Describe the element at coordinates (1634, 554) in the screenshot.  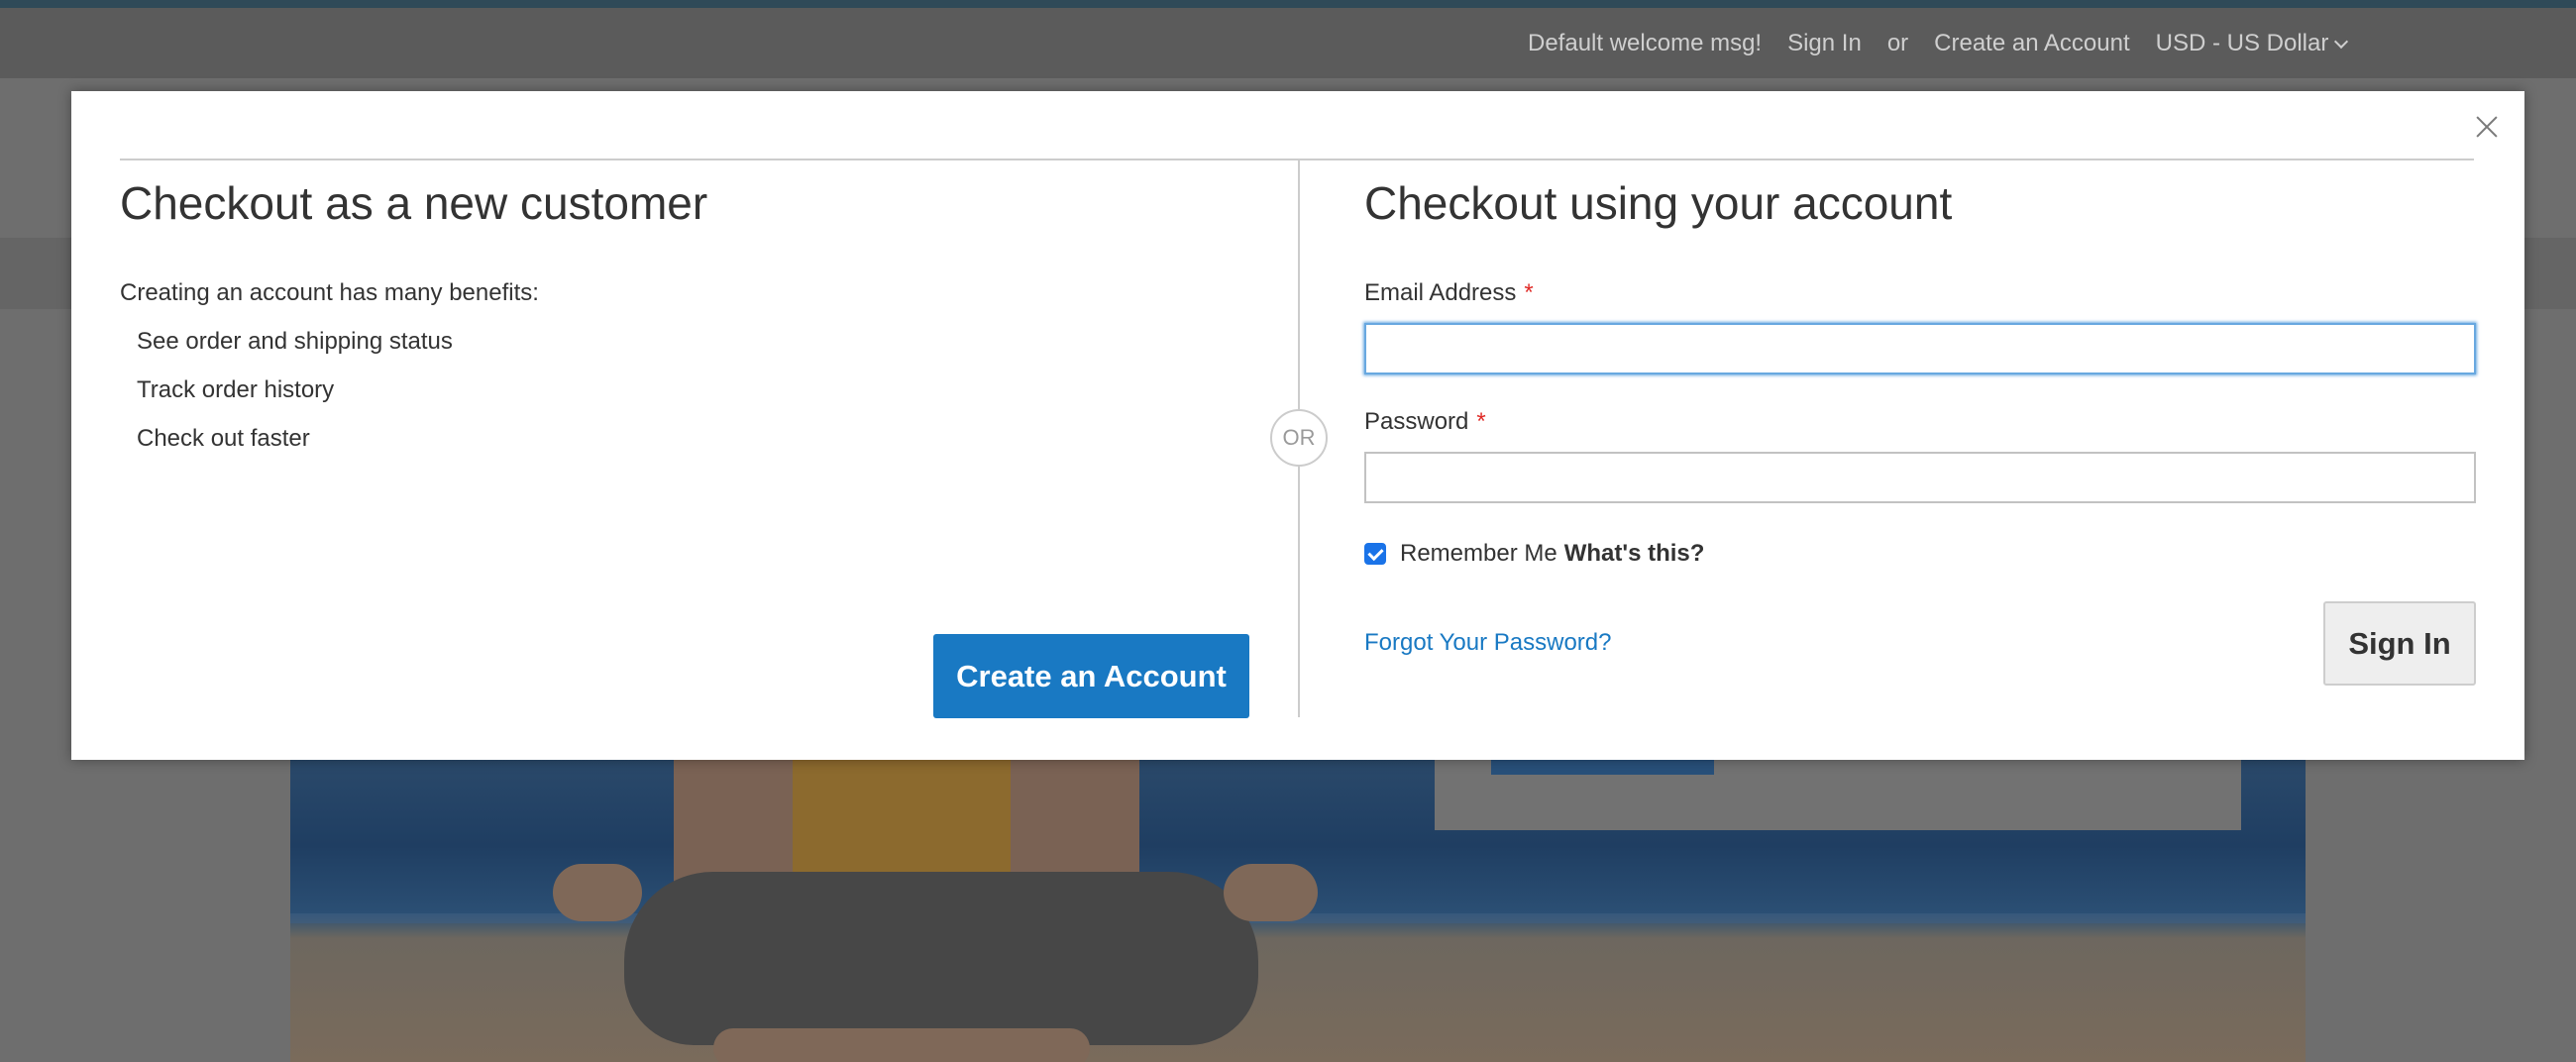
I see `whats-this-link: What's this?` at that location.